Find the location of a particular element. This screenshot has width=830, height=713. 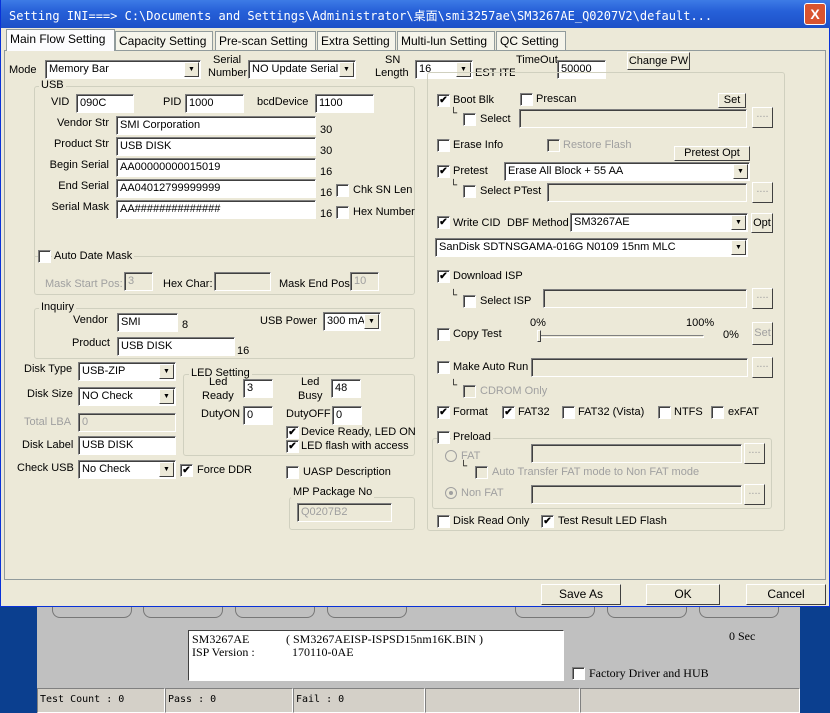

inquiry-product-input: USB DISK is located at coordinates (176, 346).